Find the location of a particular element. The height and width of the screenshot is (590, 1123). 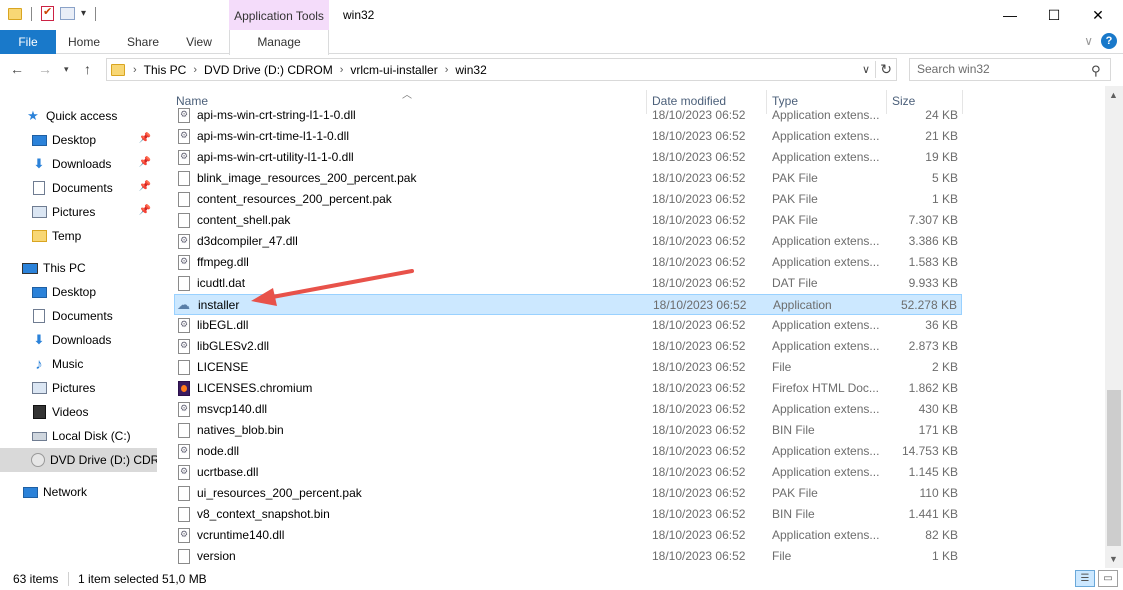

tab-manage: Manage is located at coordinates (279, 42).